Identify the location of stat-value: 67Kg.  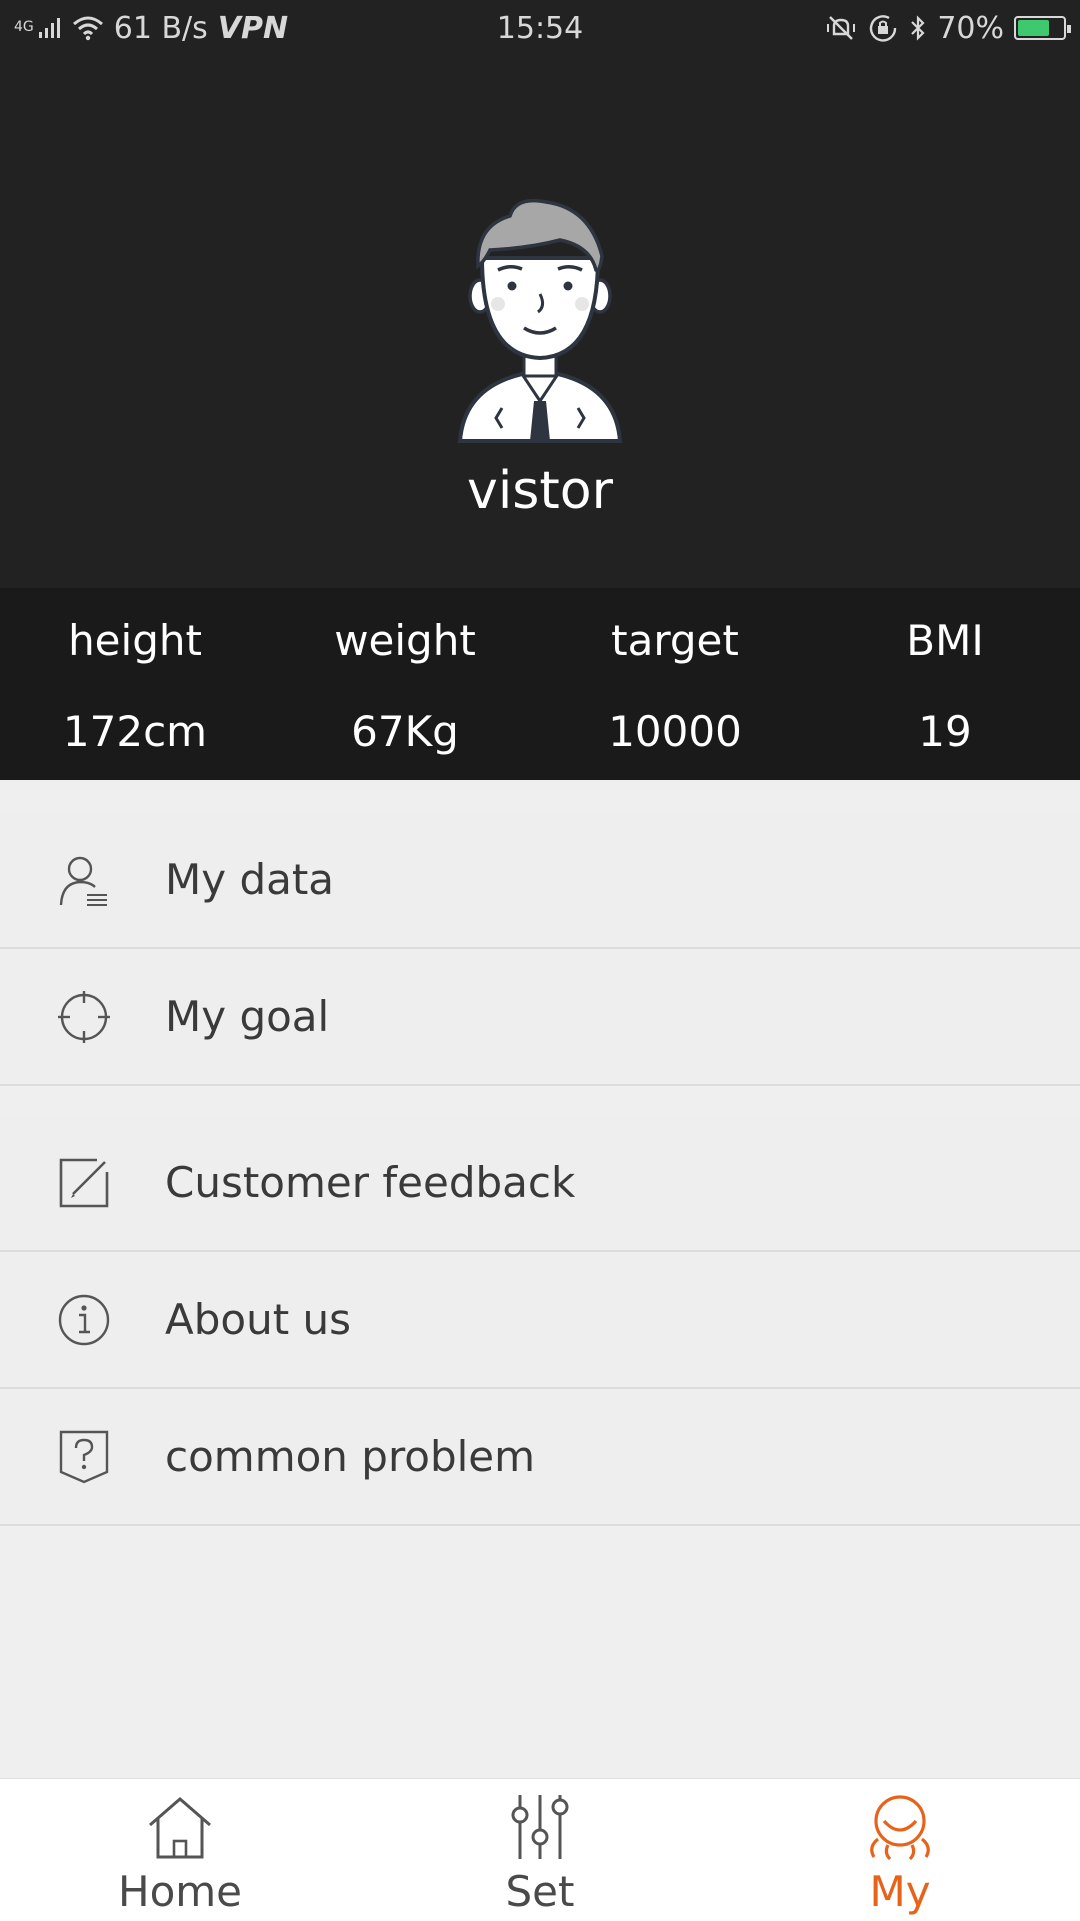
(405, 731).